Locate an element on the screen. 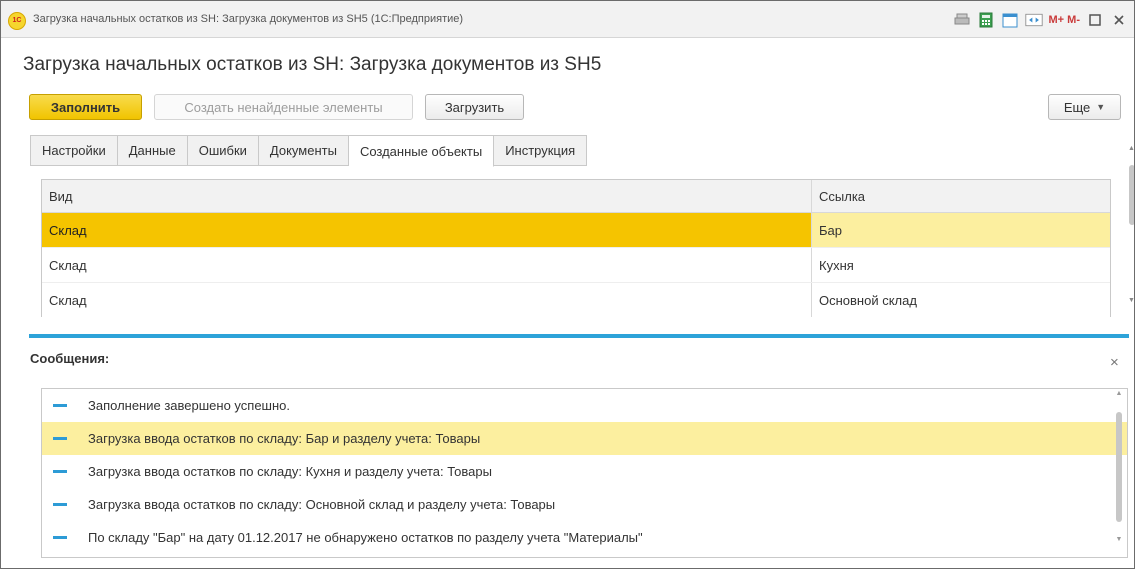 Image resolution: width=1135 pixels, height=569 pixels. more-button: Еще ▼ is located at coordinates (1084, 107).